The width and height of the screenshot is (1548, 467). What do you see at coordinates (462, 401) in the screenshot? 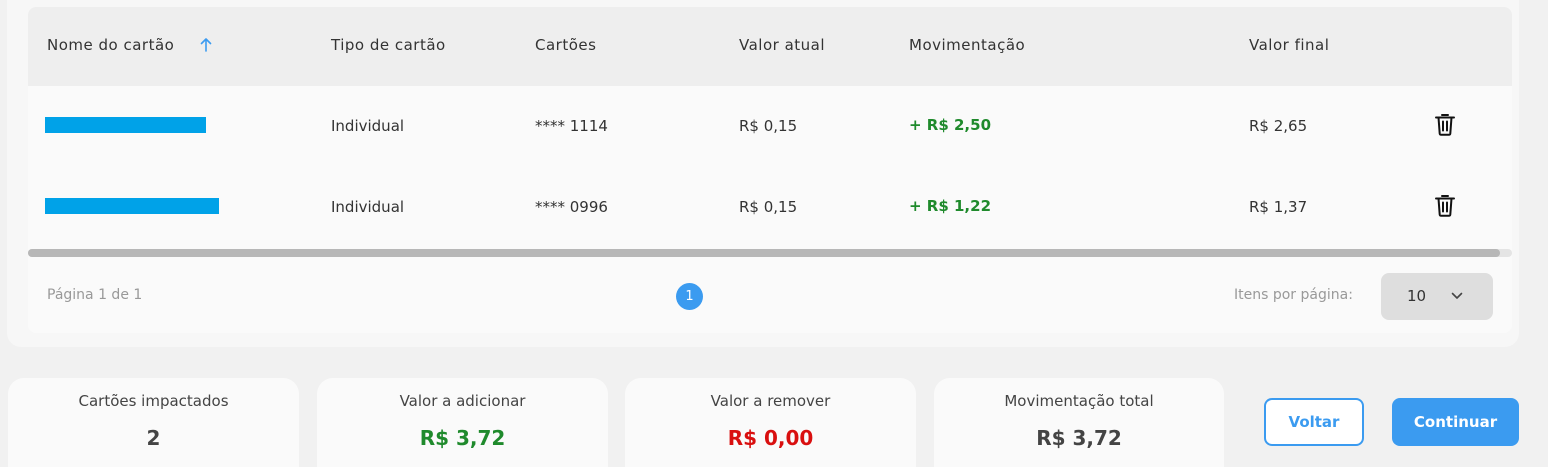
I see `stat-label: Valor a adicionar` at bounding box center [462, 401].